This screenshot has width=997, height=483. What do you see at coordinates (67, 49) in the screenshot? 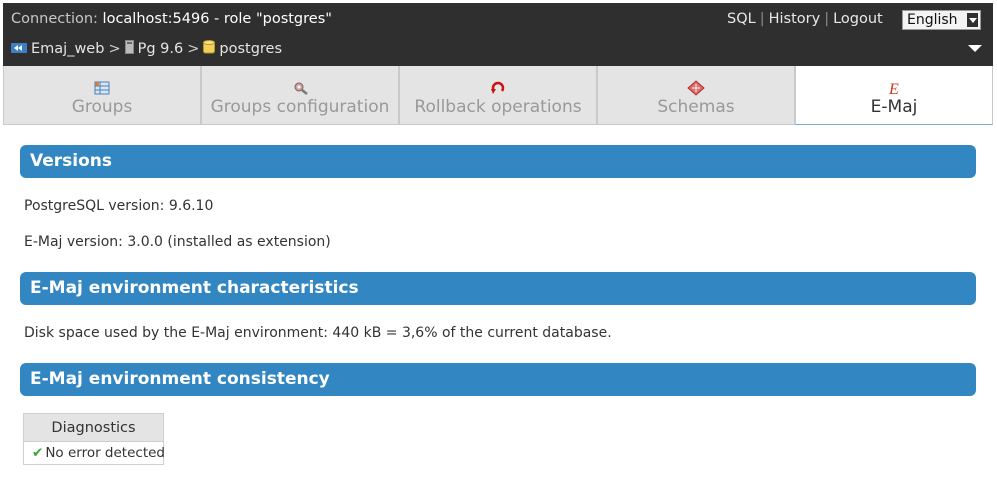
I see `breadcrumb-app: Emaj_web` at bounding box center [67, 49].